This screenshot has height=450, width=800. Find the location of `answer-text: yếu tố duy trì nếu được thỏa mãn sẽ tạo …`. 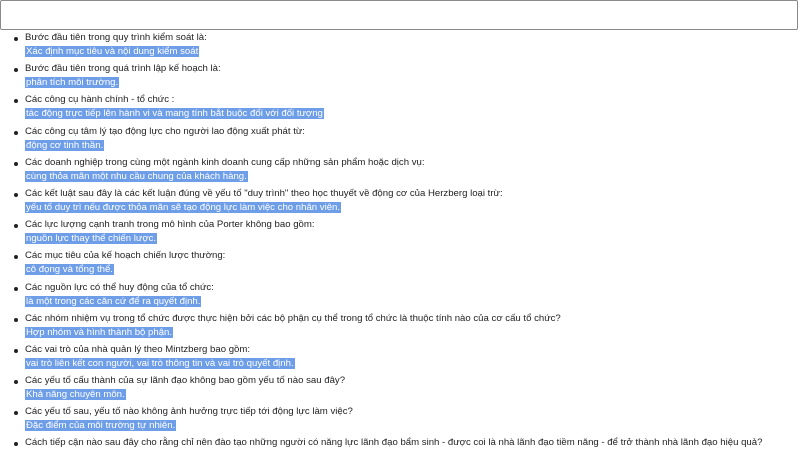

answer-text: yếu tố duy trì nếu được thỏa mãn sẽ tạo … is located at coordinates (183, 207).